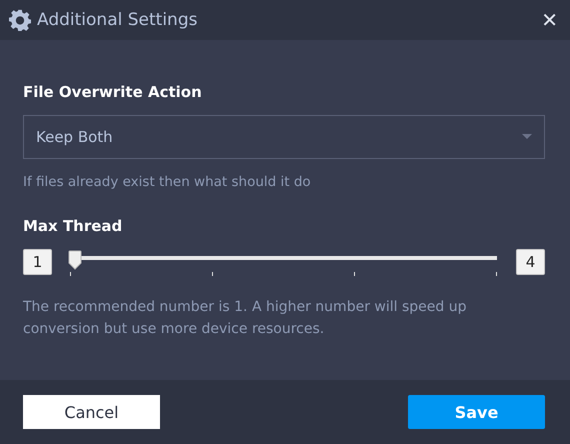 This screenshot has height=444, width=570. Describe the element at coordinates (527, 137) in the screenshot. I see `caret-icon` at that location.